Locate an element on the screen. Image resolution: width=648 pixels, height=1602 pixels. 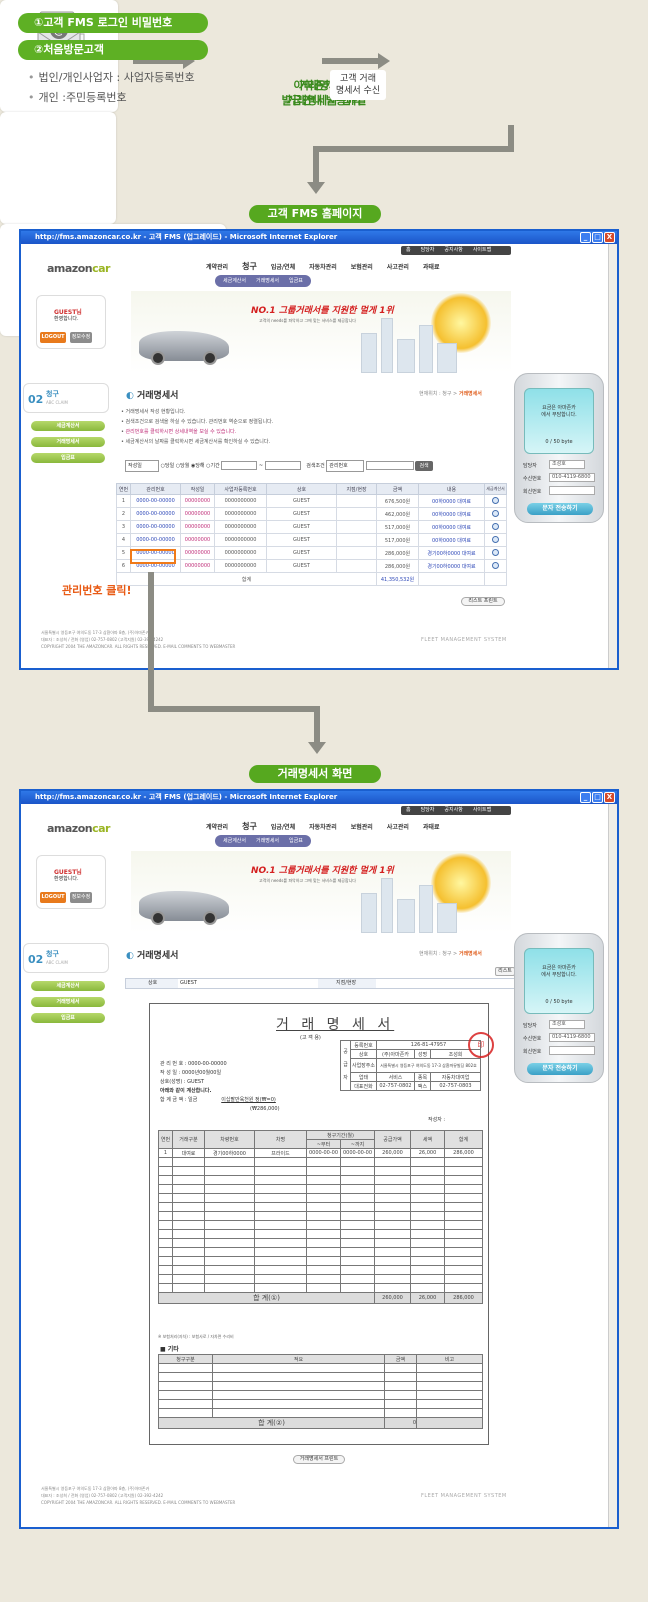
banner-sub: 고객의 needs를 파악하고 그에 맞는 서비스를 제공합니다 is located at coordinates (307, 320).